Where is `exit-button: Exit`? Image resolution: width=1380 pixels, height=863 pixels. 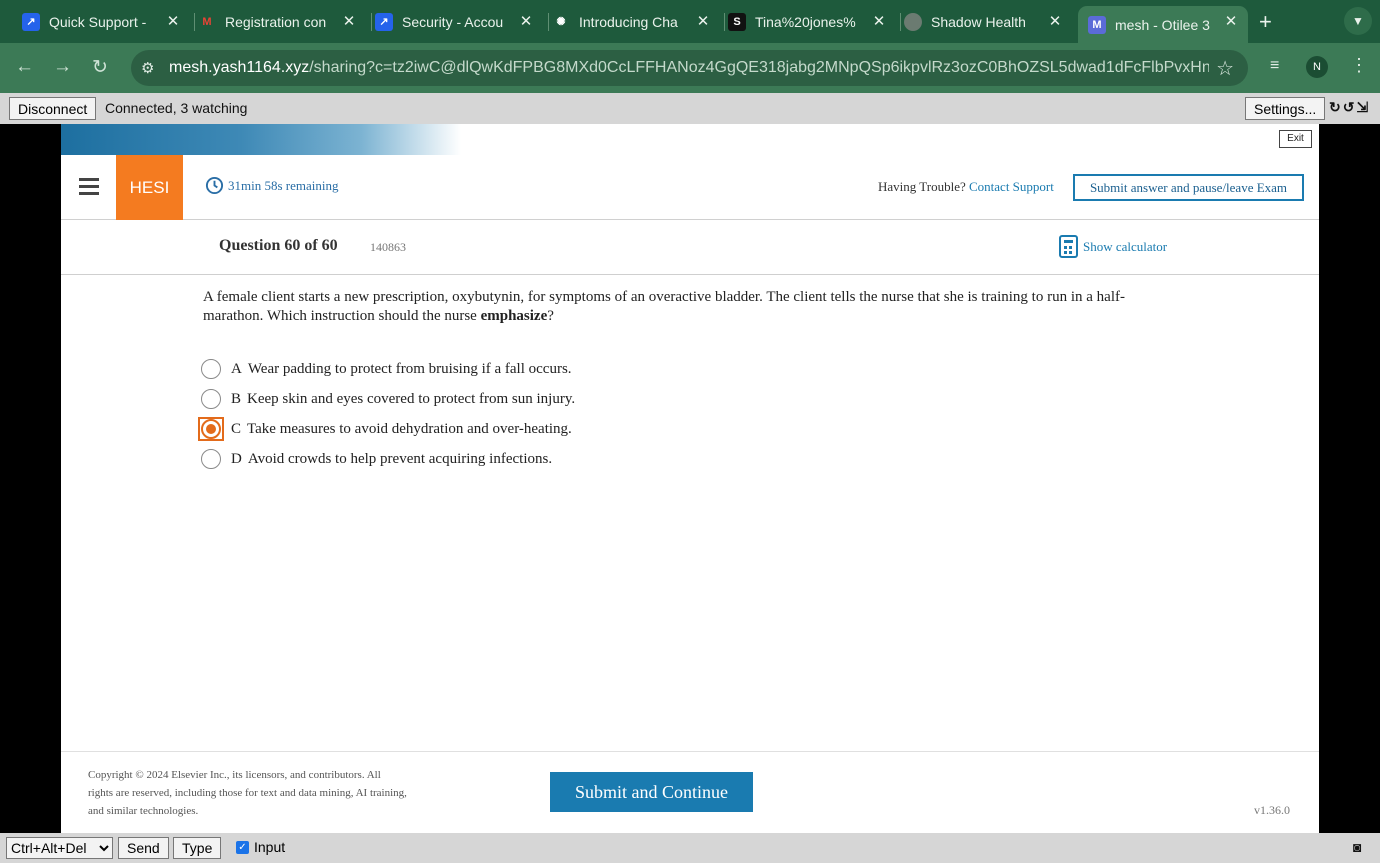 exit-button: Exit is located at coordinates (1295, 139).